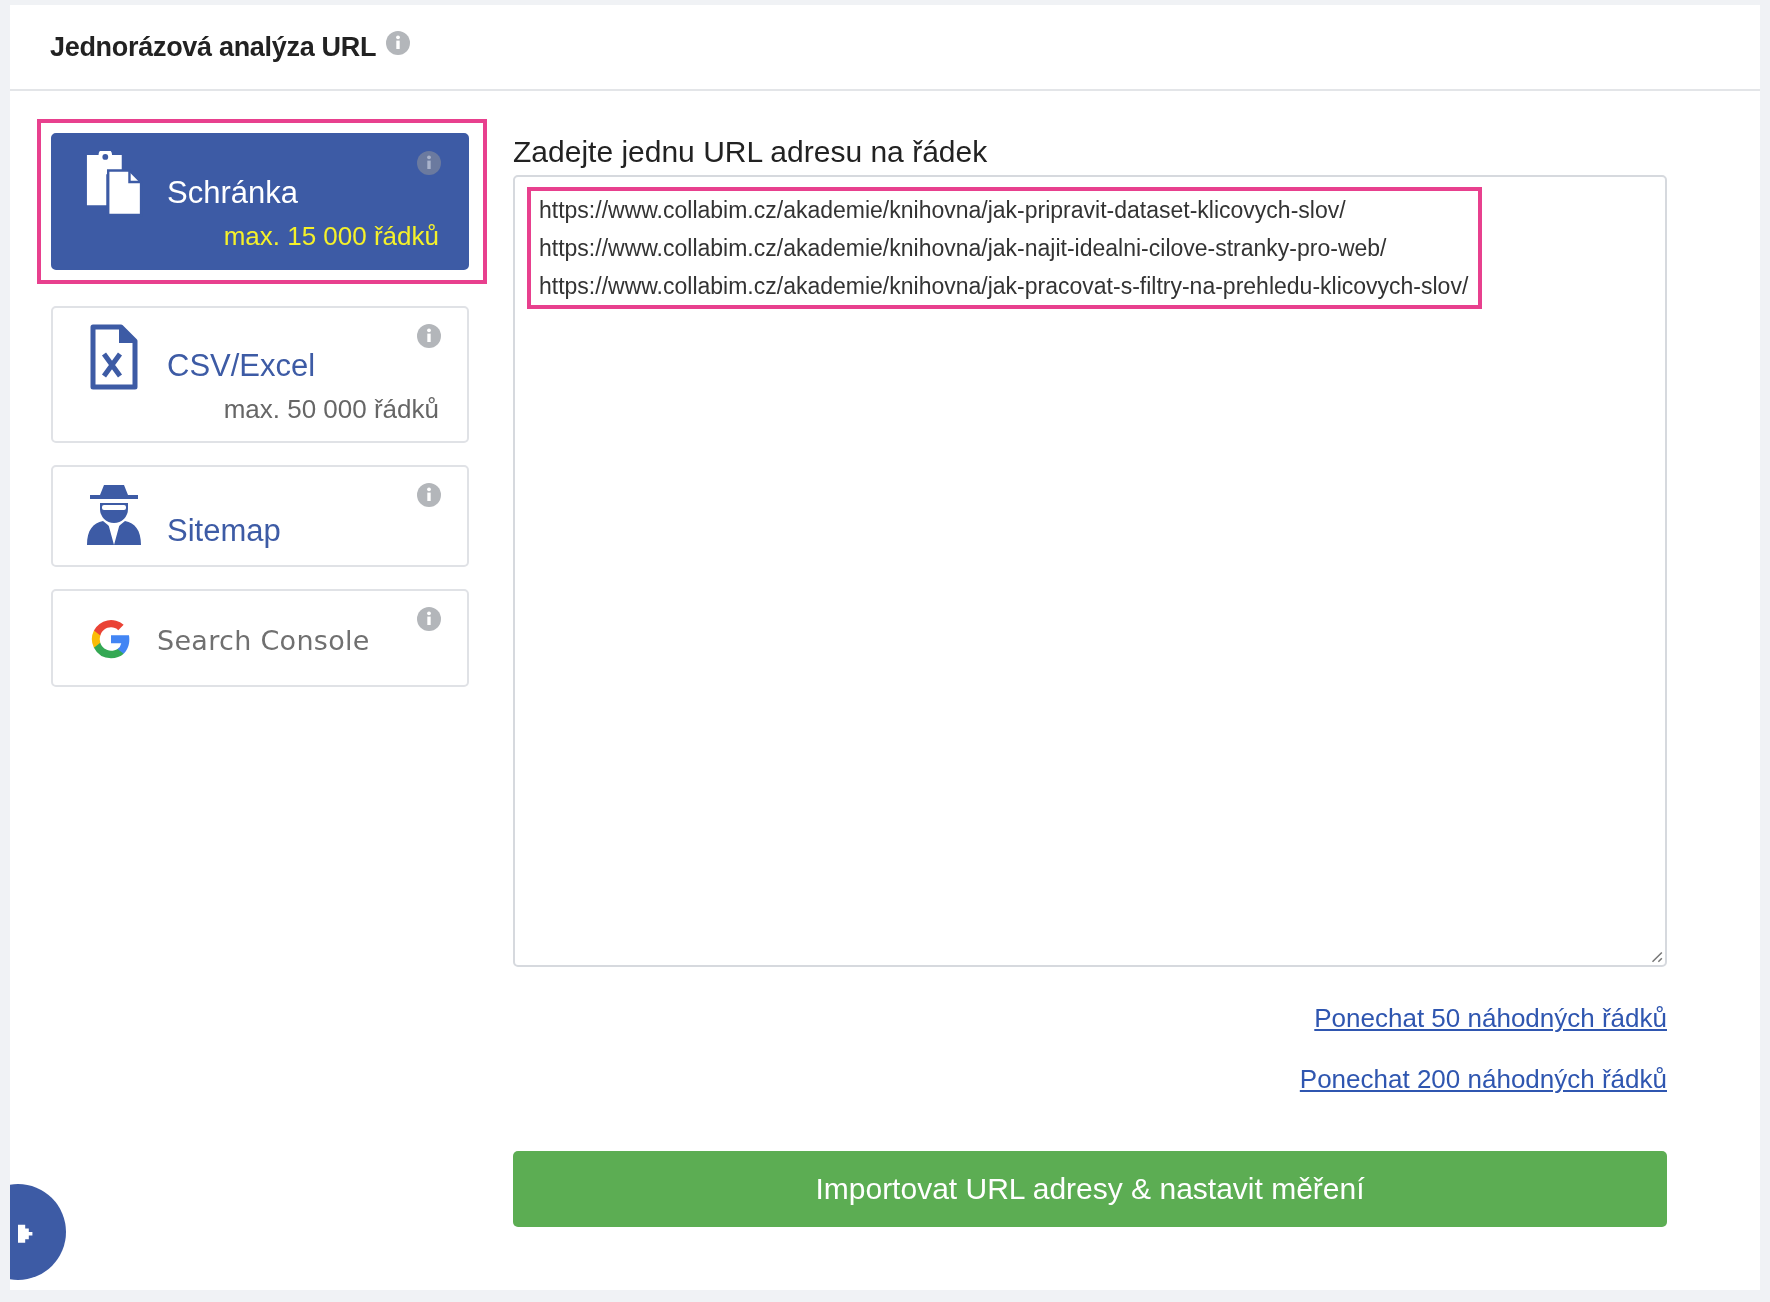  What do you see at coordinates (1004, 286) in the screenshot?
I see `url-line: https://www.collabim.cz/akademie/knihovna/jak-pracovat-s-filtry-na-prehledu-klicovych-slov/` at bounding box center [1004, 286].